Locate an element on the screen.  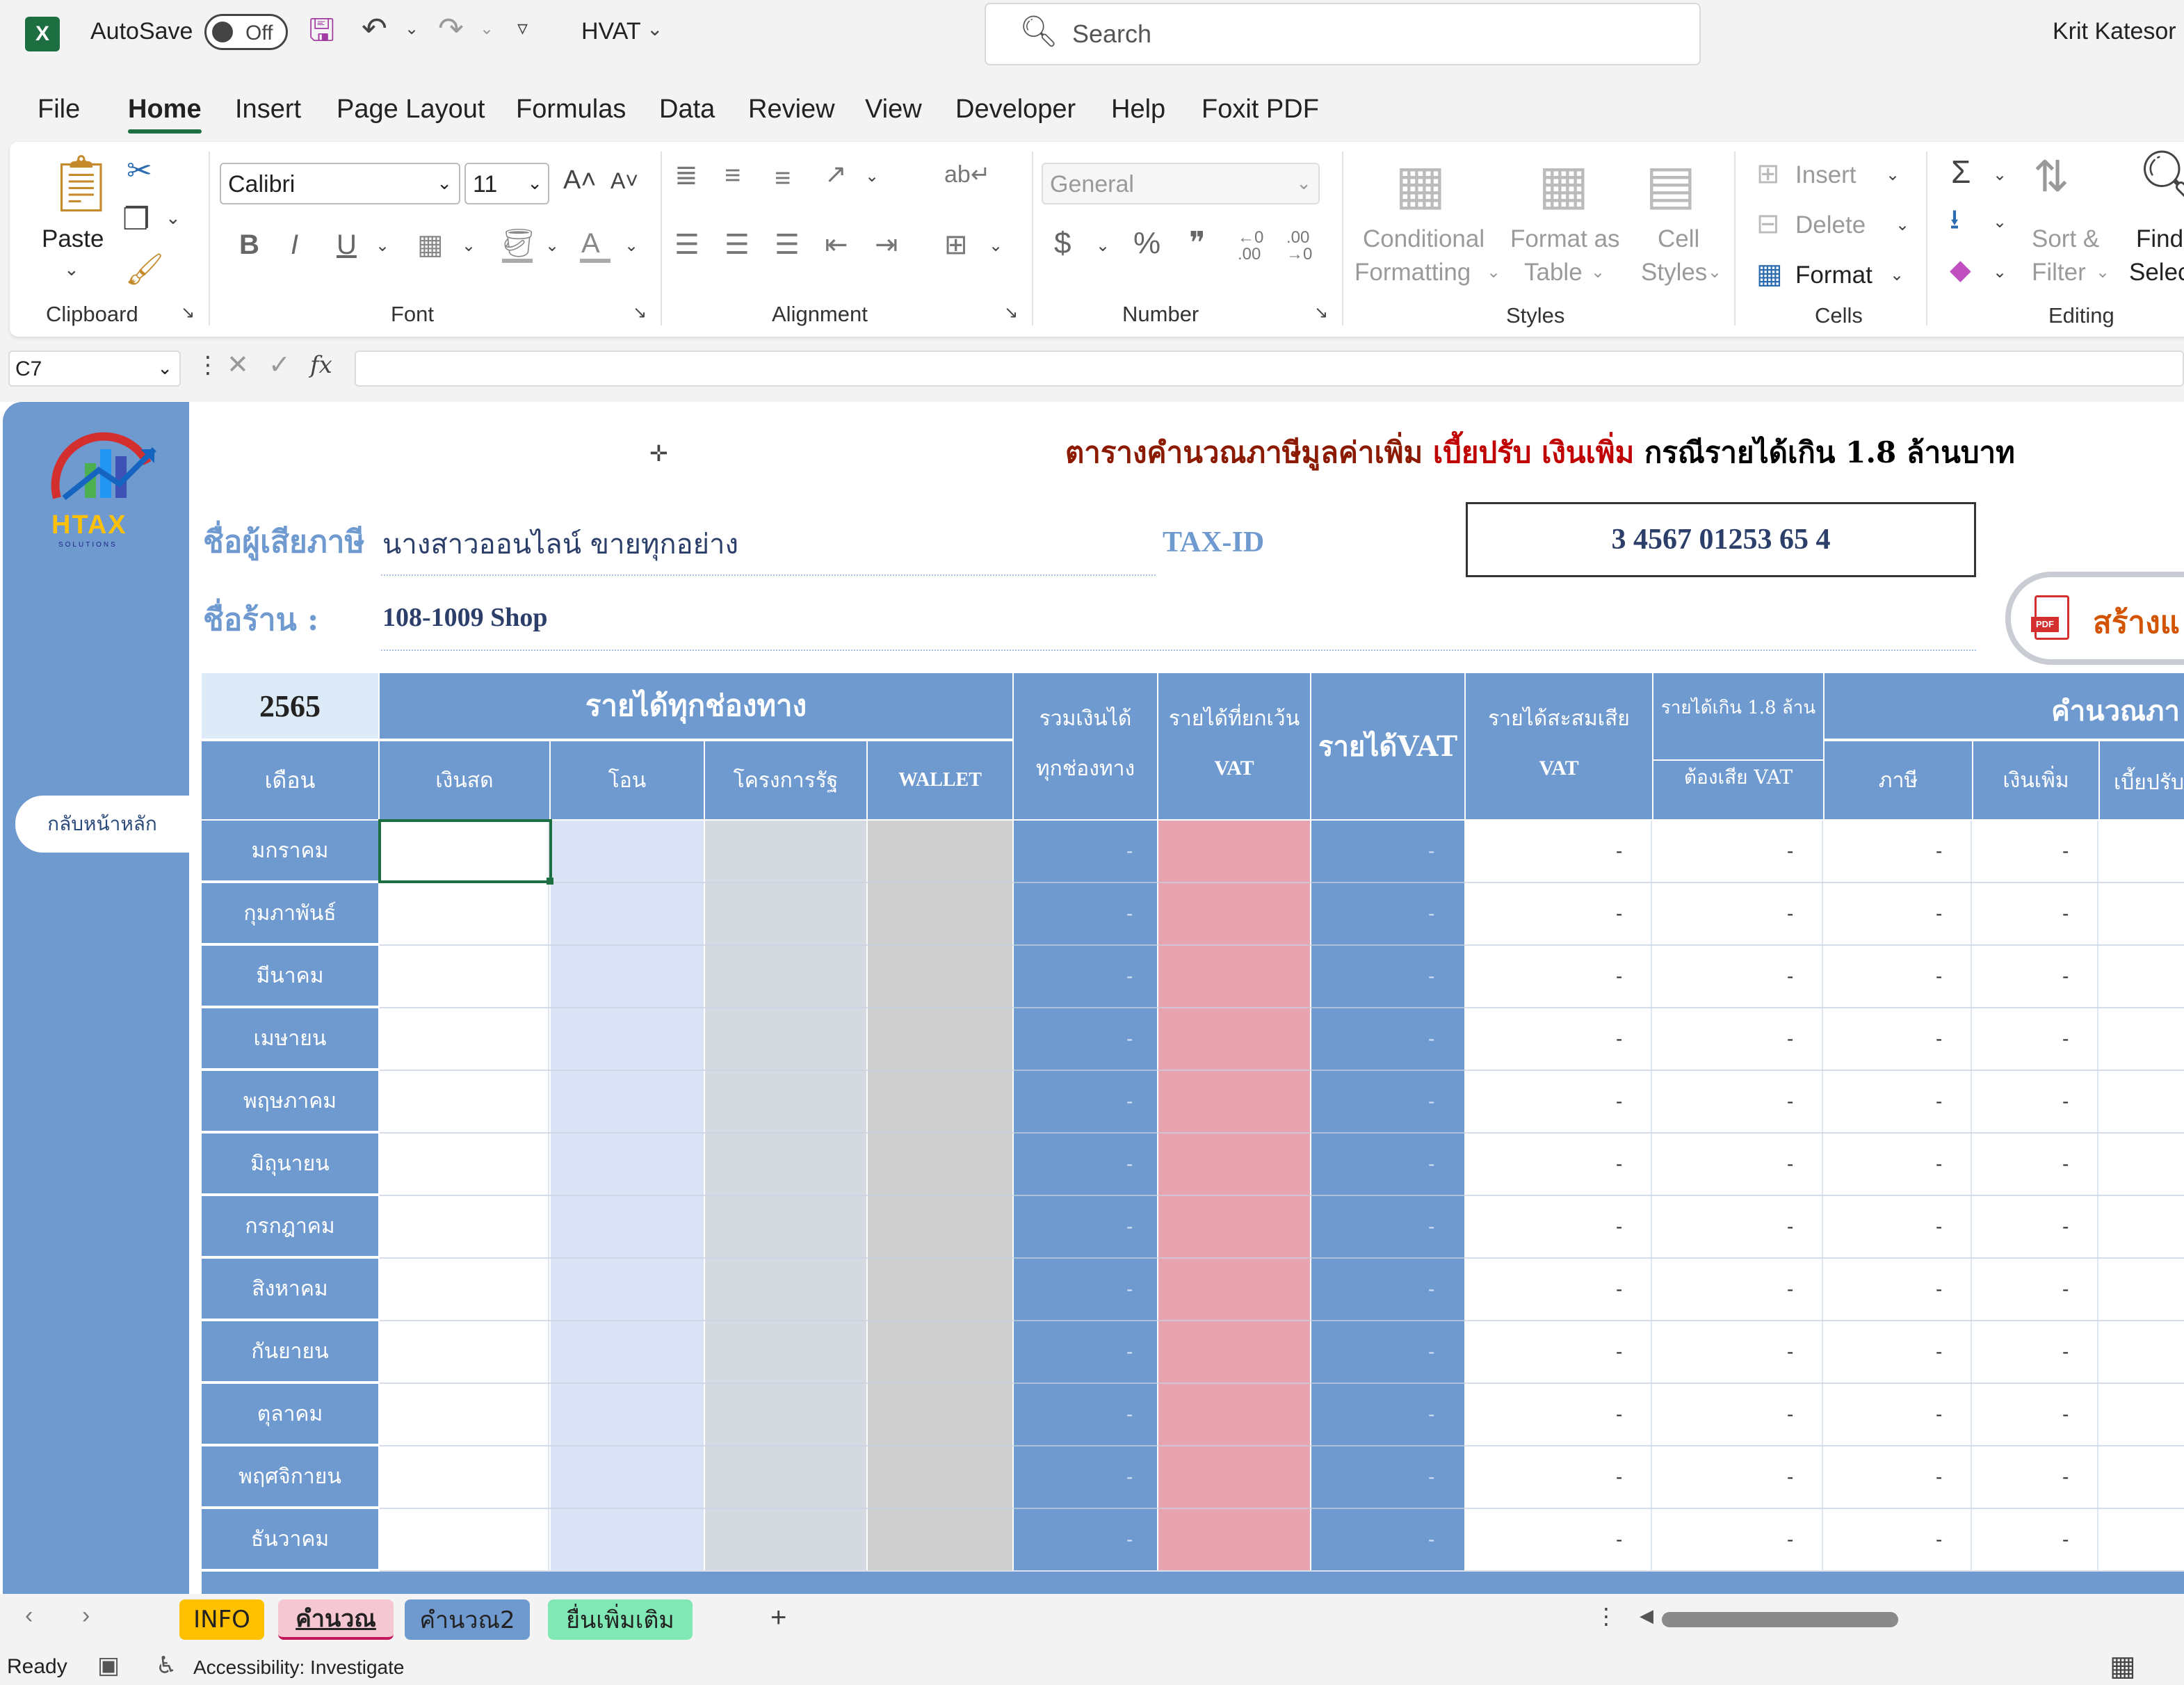
copy-dropdown-icon: ⌄ is located at coordinates (173, 218).